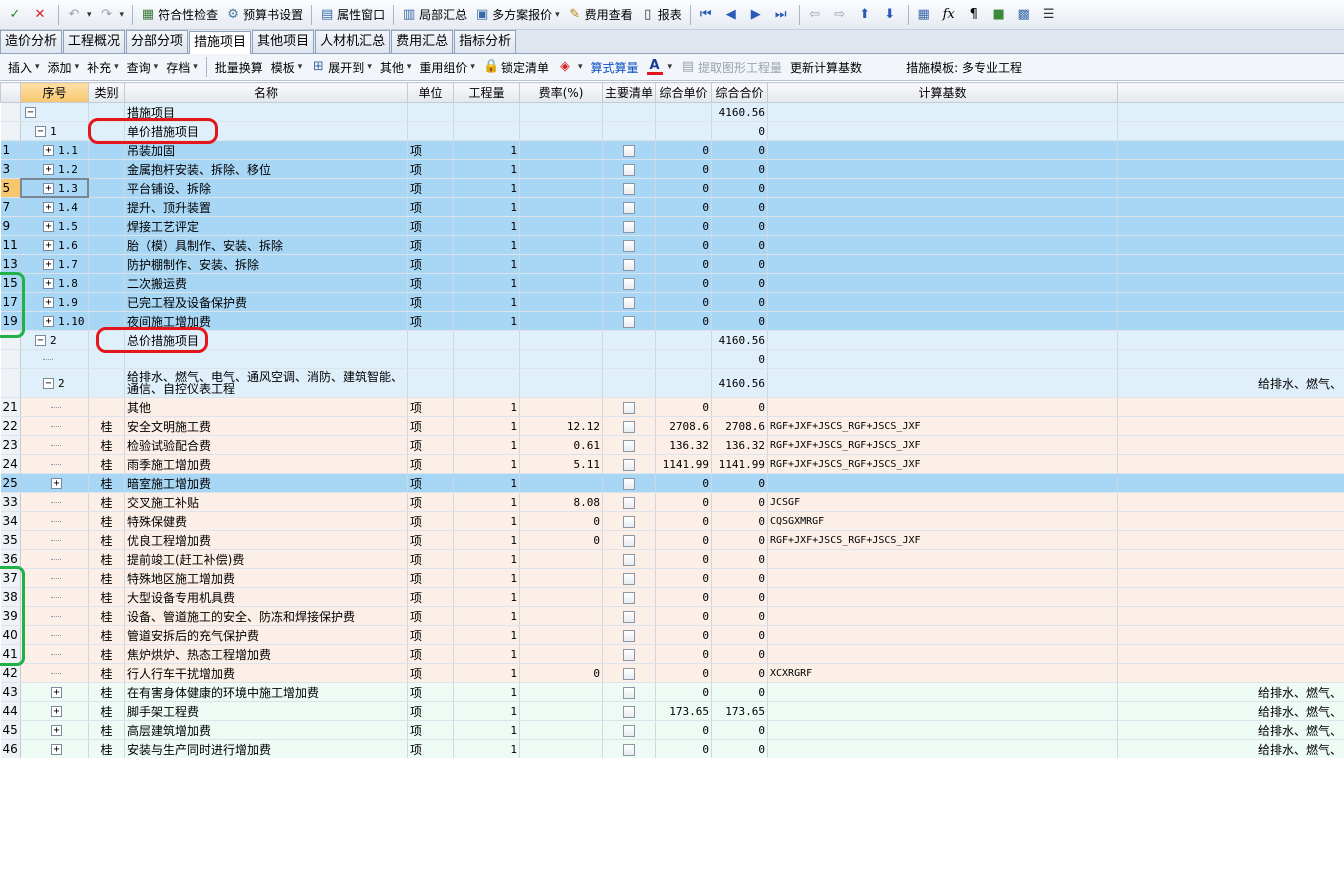 Image resolution: width=1344 pixels, height=877 pixels. I want to click on table-row: 45 + 桂高层建筑增加费项 1 0 0 给排水、燃气、, so click(672, 730).